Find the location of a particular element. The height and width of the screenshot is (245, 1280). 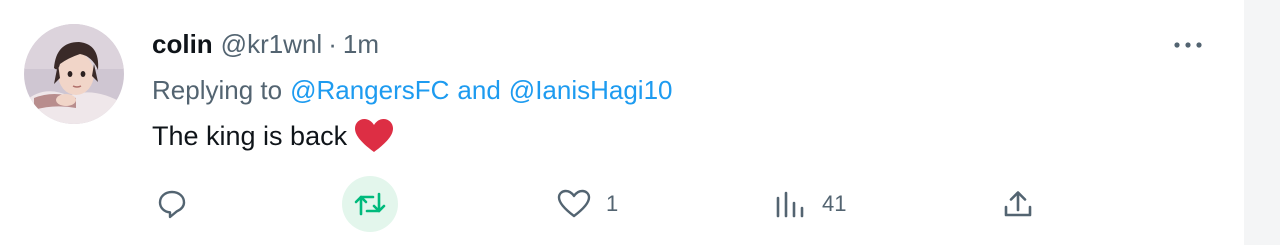

replying-to: Replying to @RangersFC and @IanisHagi10 is located at coordinates (412, 90).